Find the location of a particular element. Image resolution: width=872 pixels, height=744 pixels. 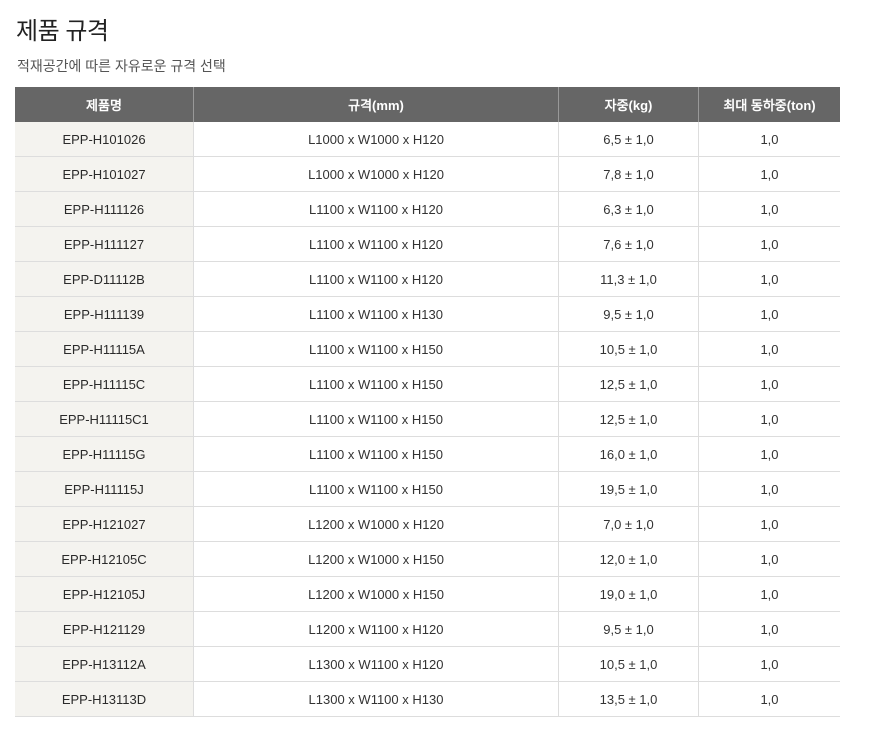

cell-size: L1100 x W1100 x H130 is located at coordinates (376, 314).